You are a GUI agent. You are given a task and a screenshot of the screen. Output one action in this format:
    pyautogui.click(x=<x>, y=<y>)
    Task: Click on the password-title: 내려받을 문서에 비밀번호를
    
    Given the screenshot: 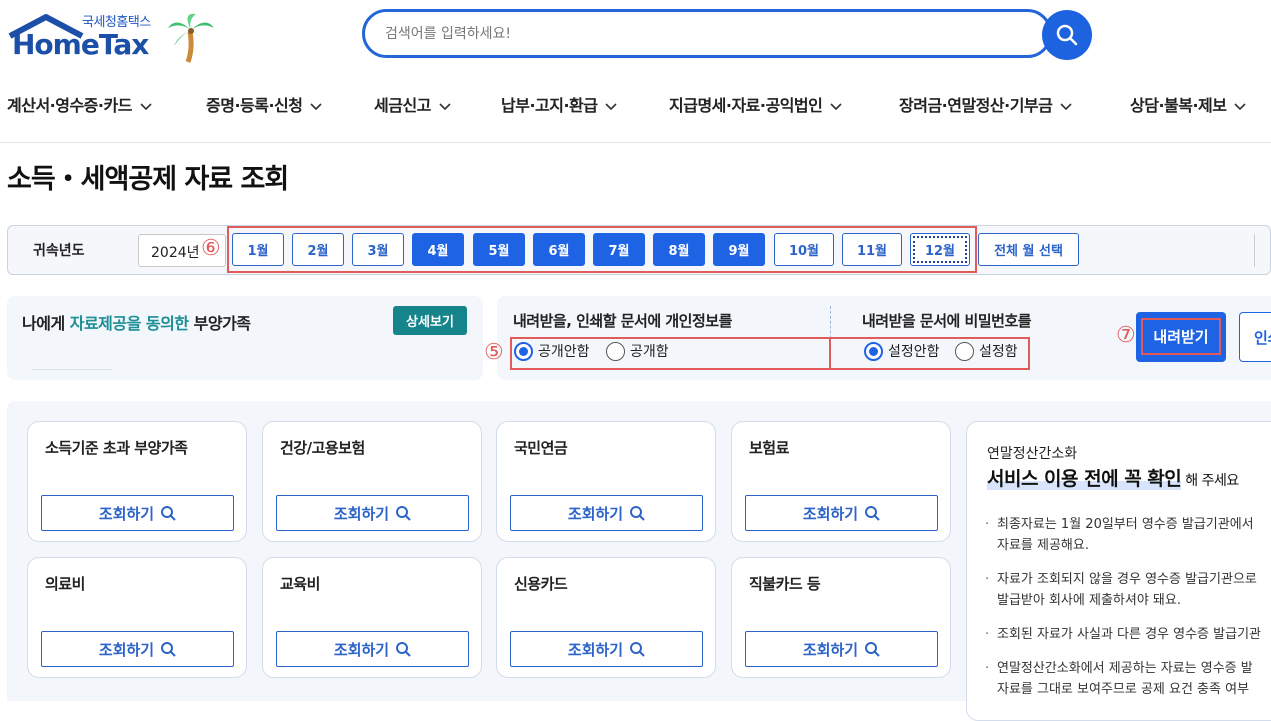 What is the action you would take?
    pyautogui.click(x=947, y=321)
    